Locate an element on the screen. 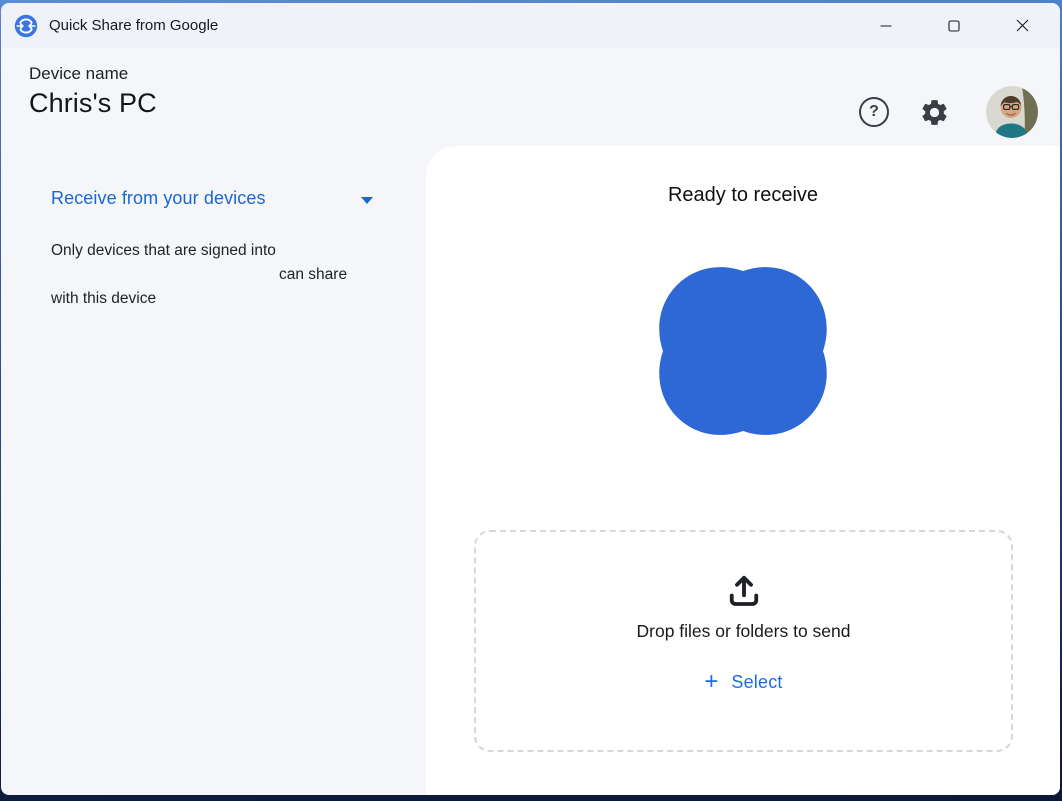 The width and height of the screenshot is (1062, 801). maximize-button is located at coordinates (954, 25).